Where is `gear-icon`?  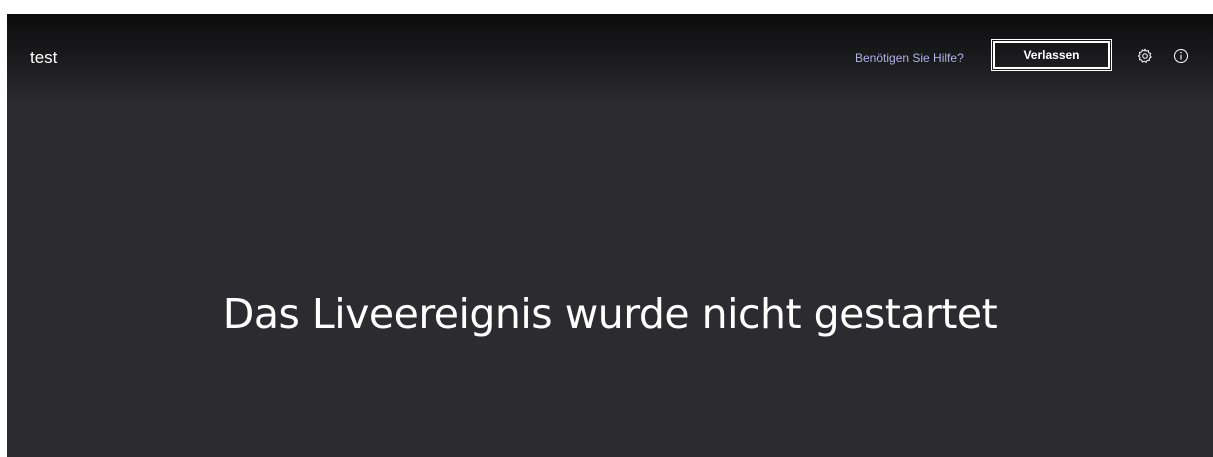
gear-icon is located at coordinates (1144, 55).